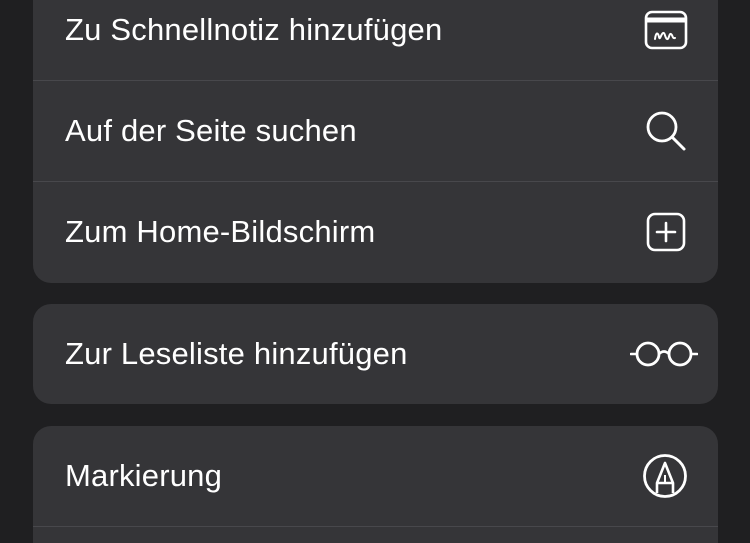 The width and height of the screenshot is (750, 543). I want to click on markup-pen-icon, so click(665, 476).